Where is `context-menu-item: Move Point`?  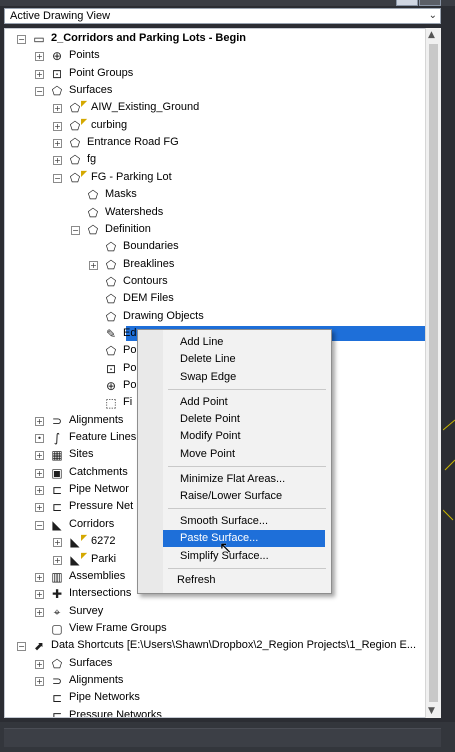 context-menu-item: Move Point is located at coordinates (207, 454).